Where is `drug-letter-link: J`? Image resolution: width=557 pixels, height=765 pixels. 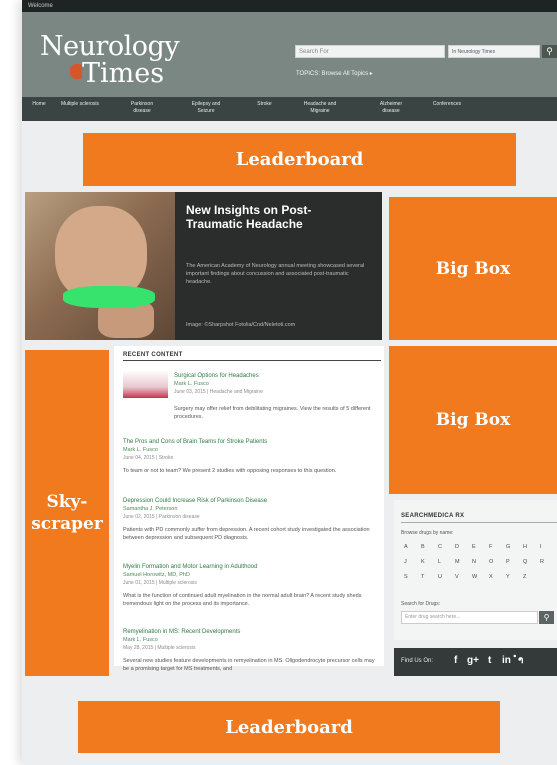
drug-letter-link: J is located at coordinates (405, 562).